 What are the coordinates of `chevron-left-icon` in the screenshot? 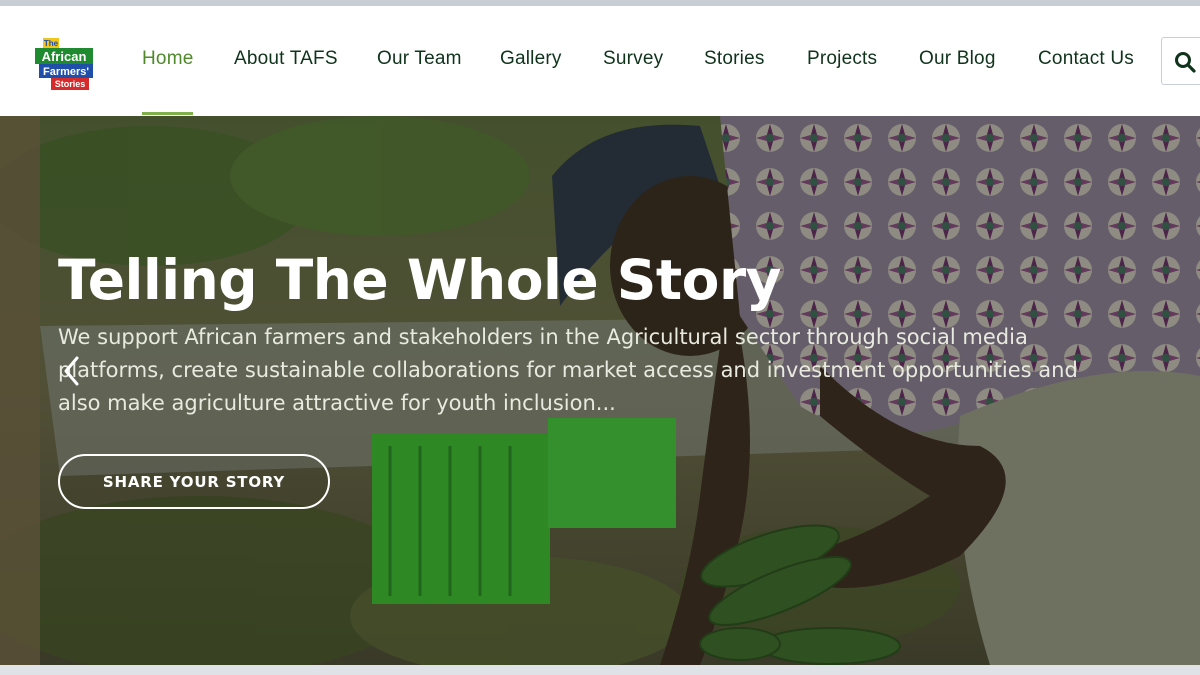 It's located at (71, 371).